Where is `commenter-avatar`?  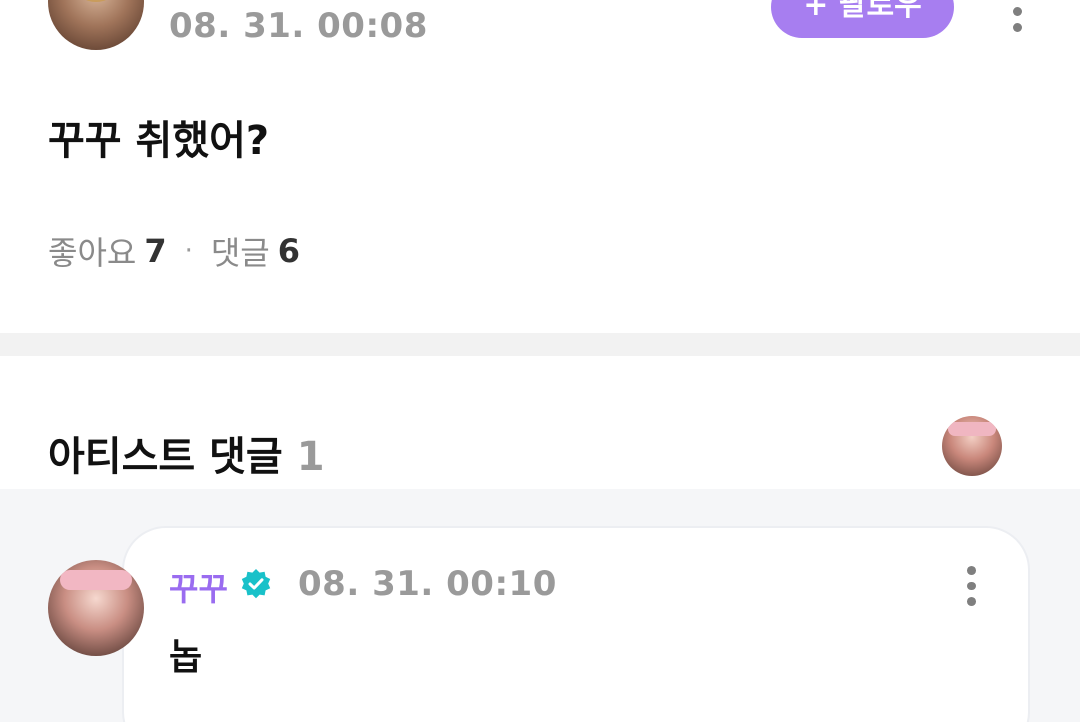
commenter-avatar is located at coordinates (96, 608).